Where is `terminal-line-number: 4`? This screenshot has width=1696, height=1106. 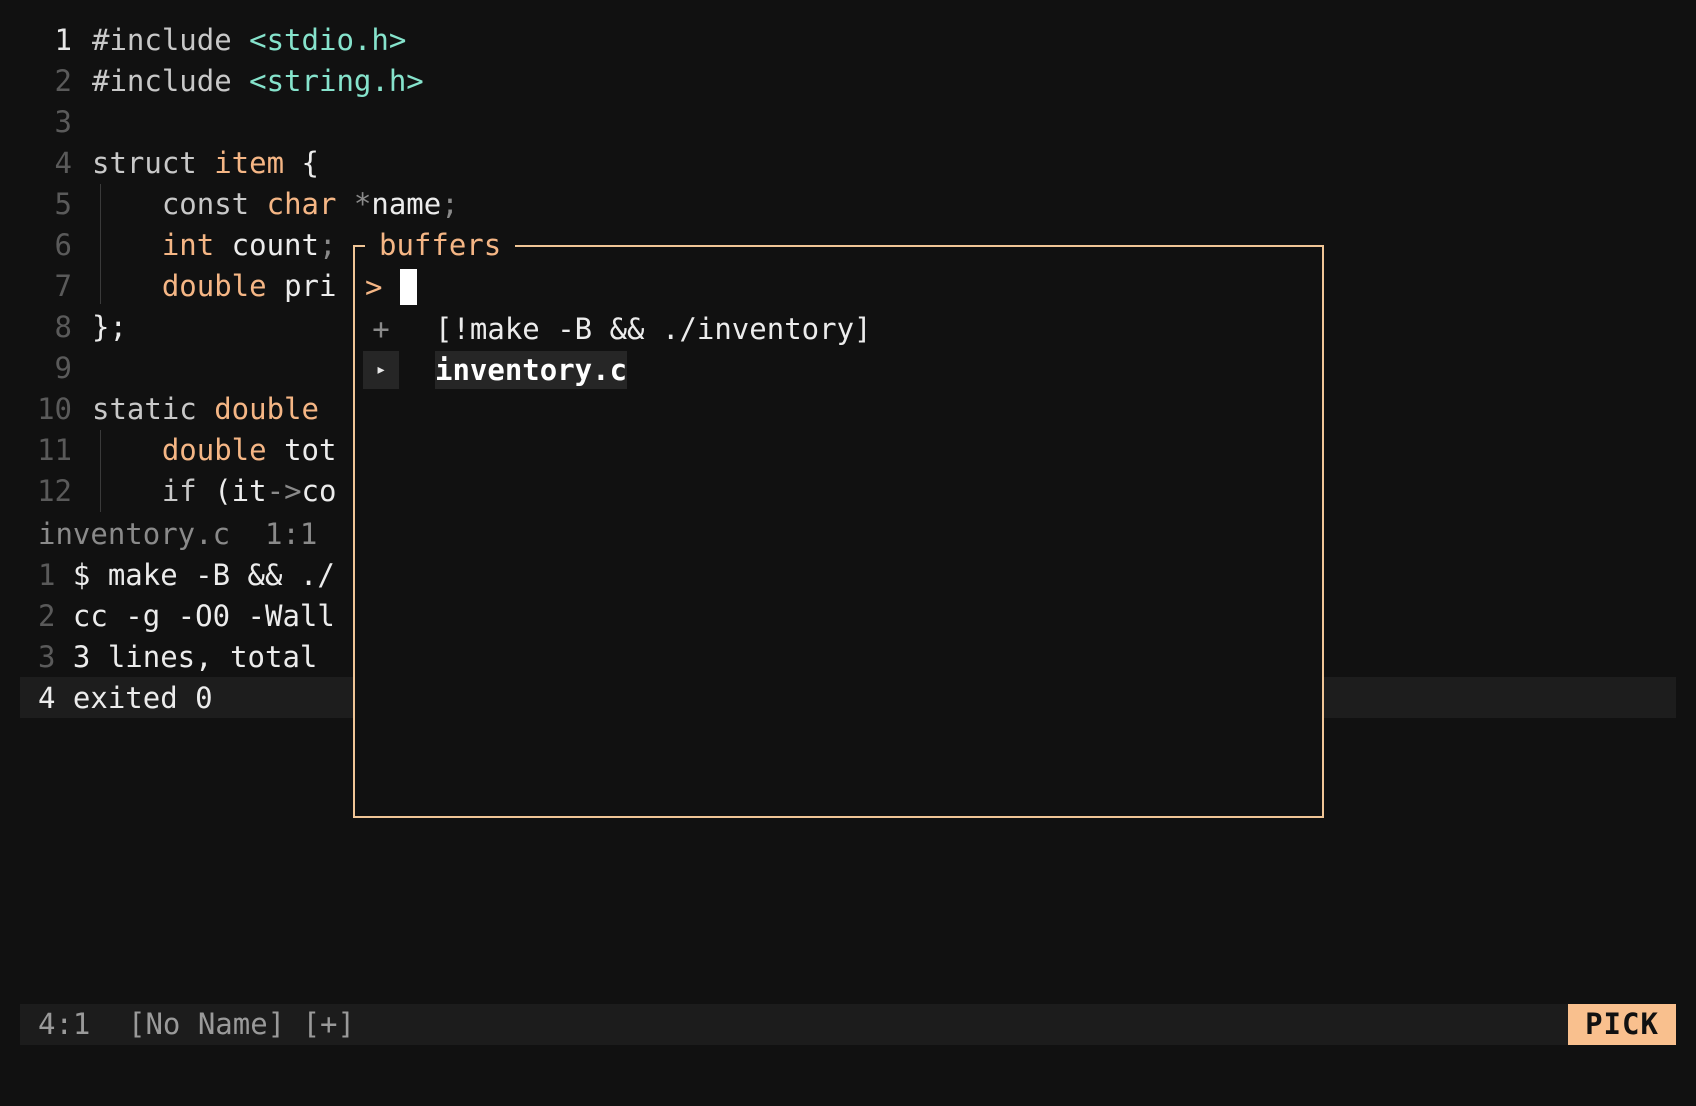 terminal-line-number: 4 is located at coordinates (47, 698).